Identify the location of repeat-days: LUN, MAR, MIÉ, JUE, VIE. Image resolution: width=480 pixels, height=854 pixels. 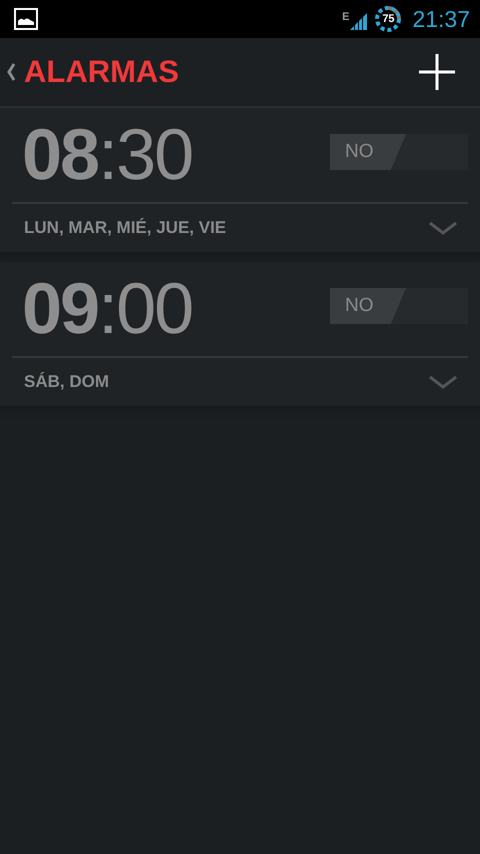
(125, 228).